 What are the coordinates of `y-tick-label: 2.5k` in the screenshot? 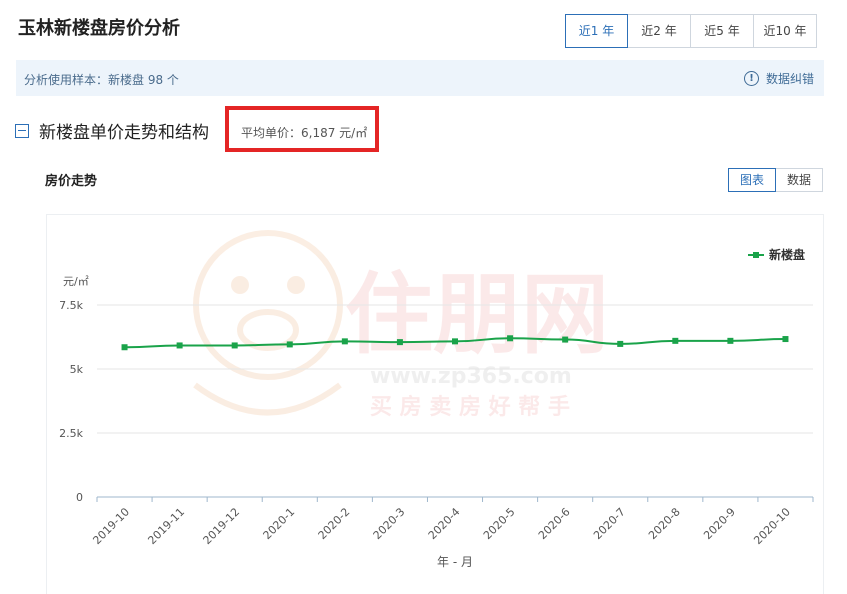 It's located at (71, 433).